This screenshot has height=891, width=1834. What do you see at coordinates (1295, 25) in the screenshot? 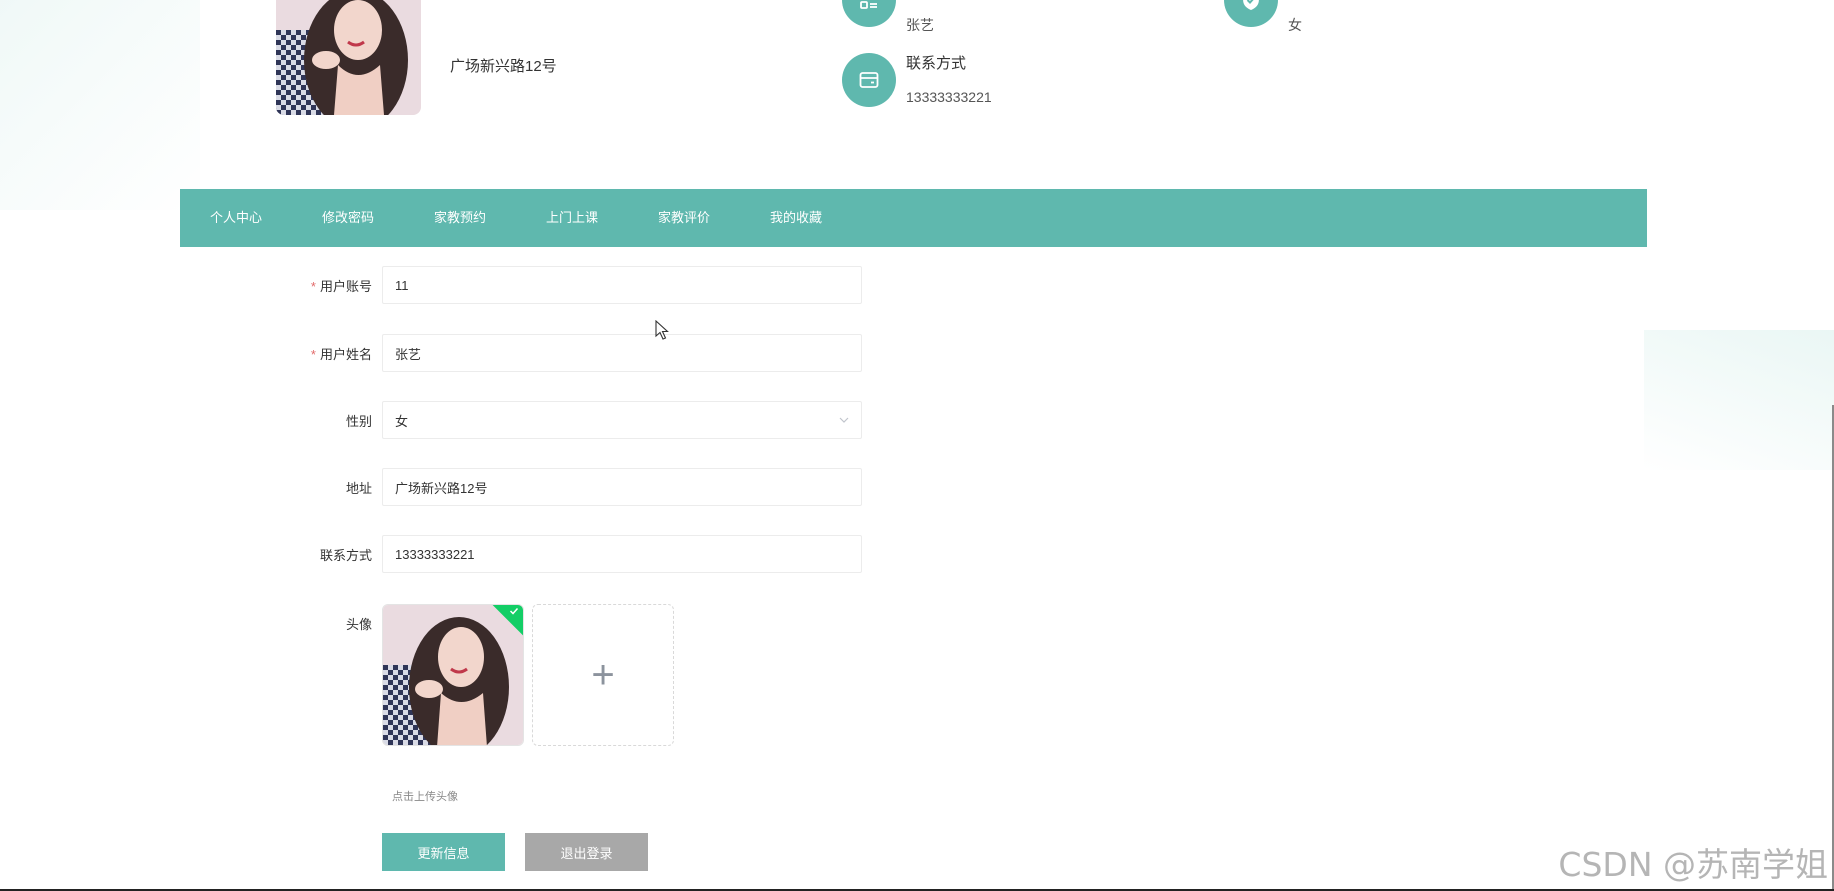
I see `profile-gender-value: 女` at bounding box center [1295, 25].